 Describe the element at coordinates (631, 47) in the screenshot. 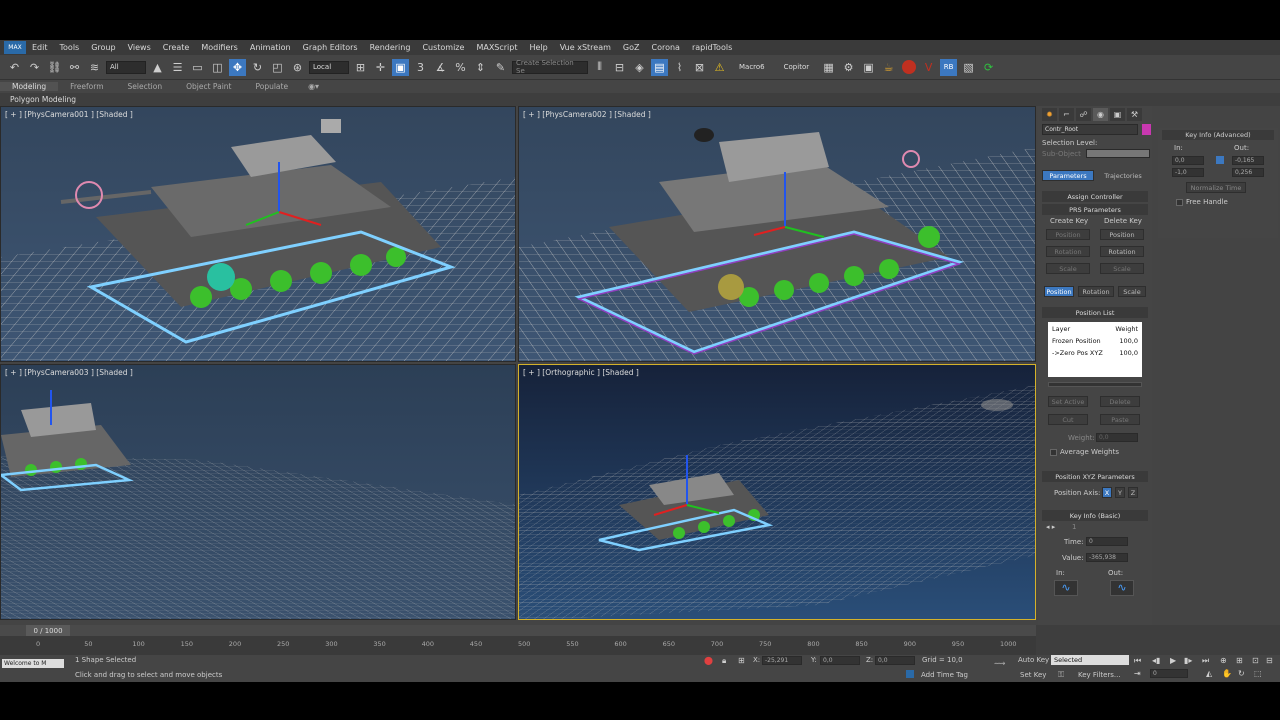

I see `menu-goz: GoZ` at that location.